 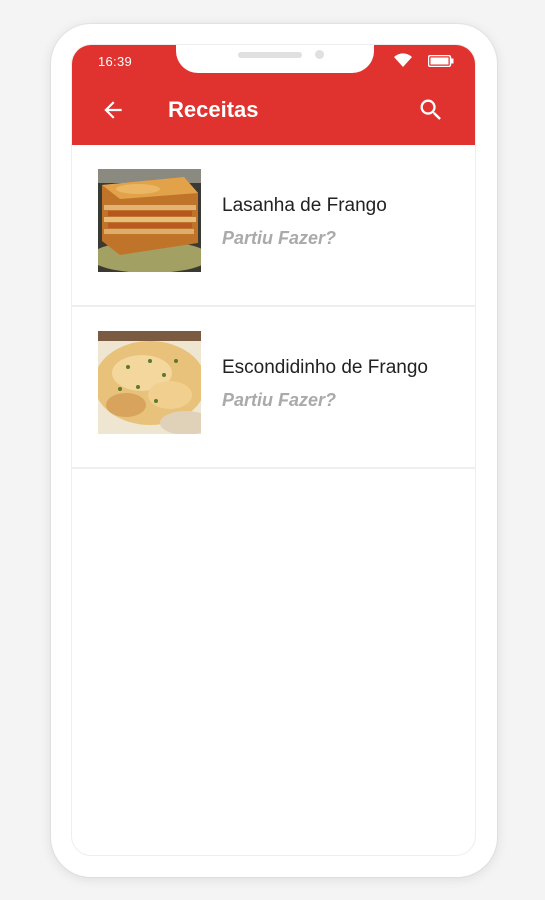 I want to click on recipe-item-lasanha: Lasanha de Frango Partiu Fazer?, so click(x=273, y=226).